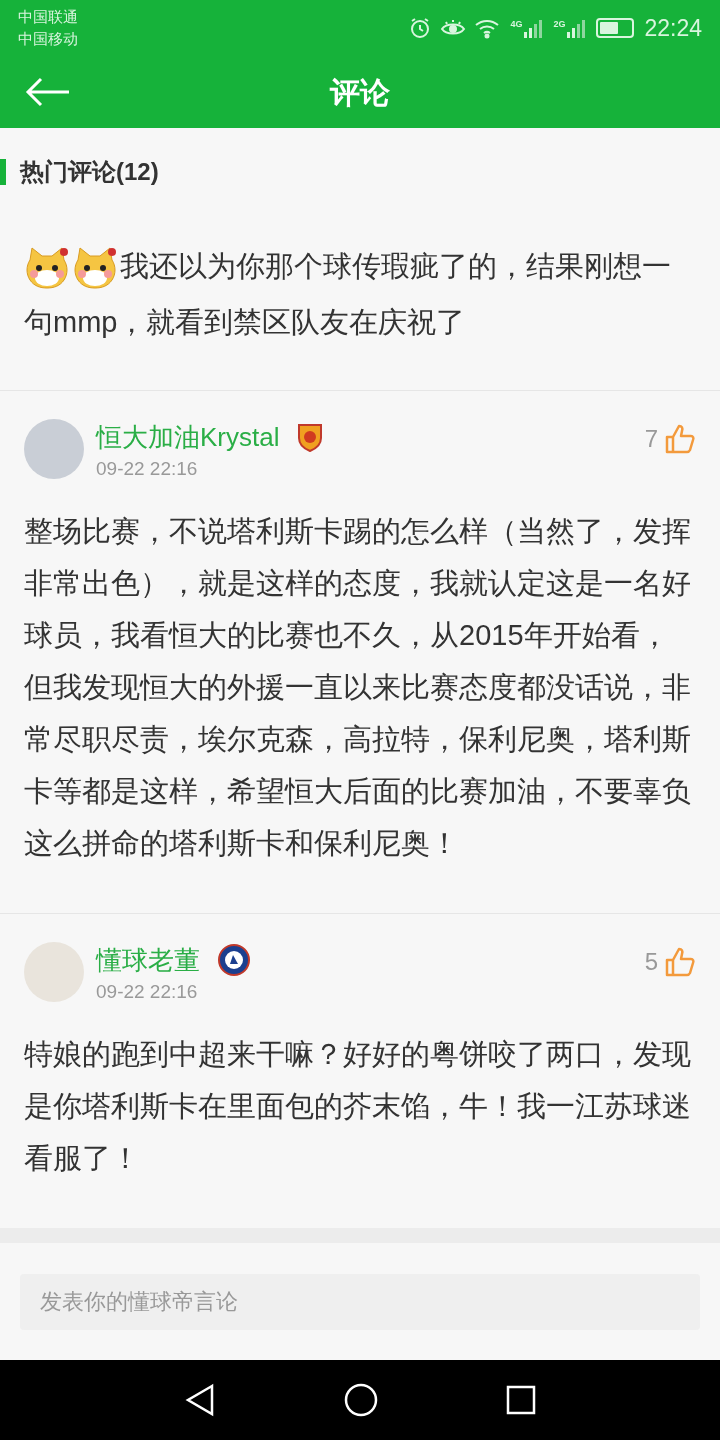 This screenshot has height=1440, width=720. I want to click on dog-avatar, so click(54, 972).